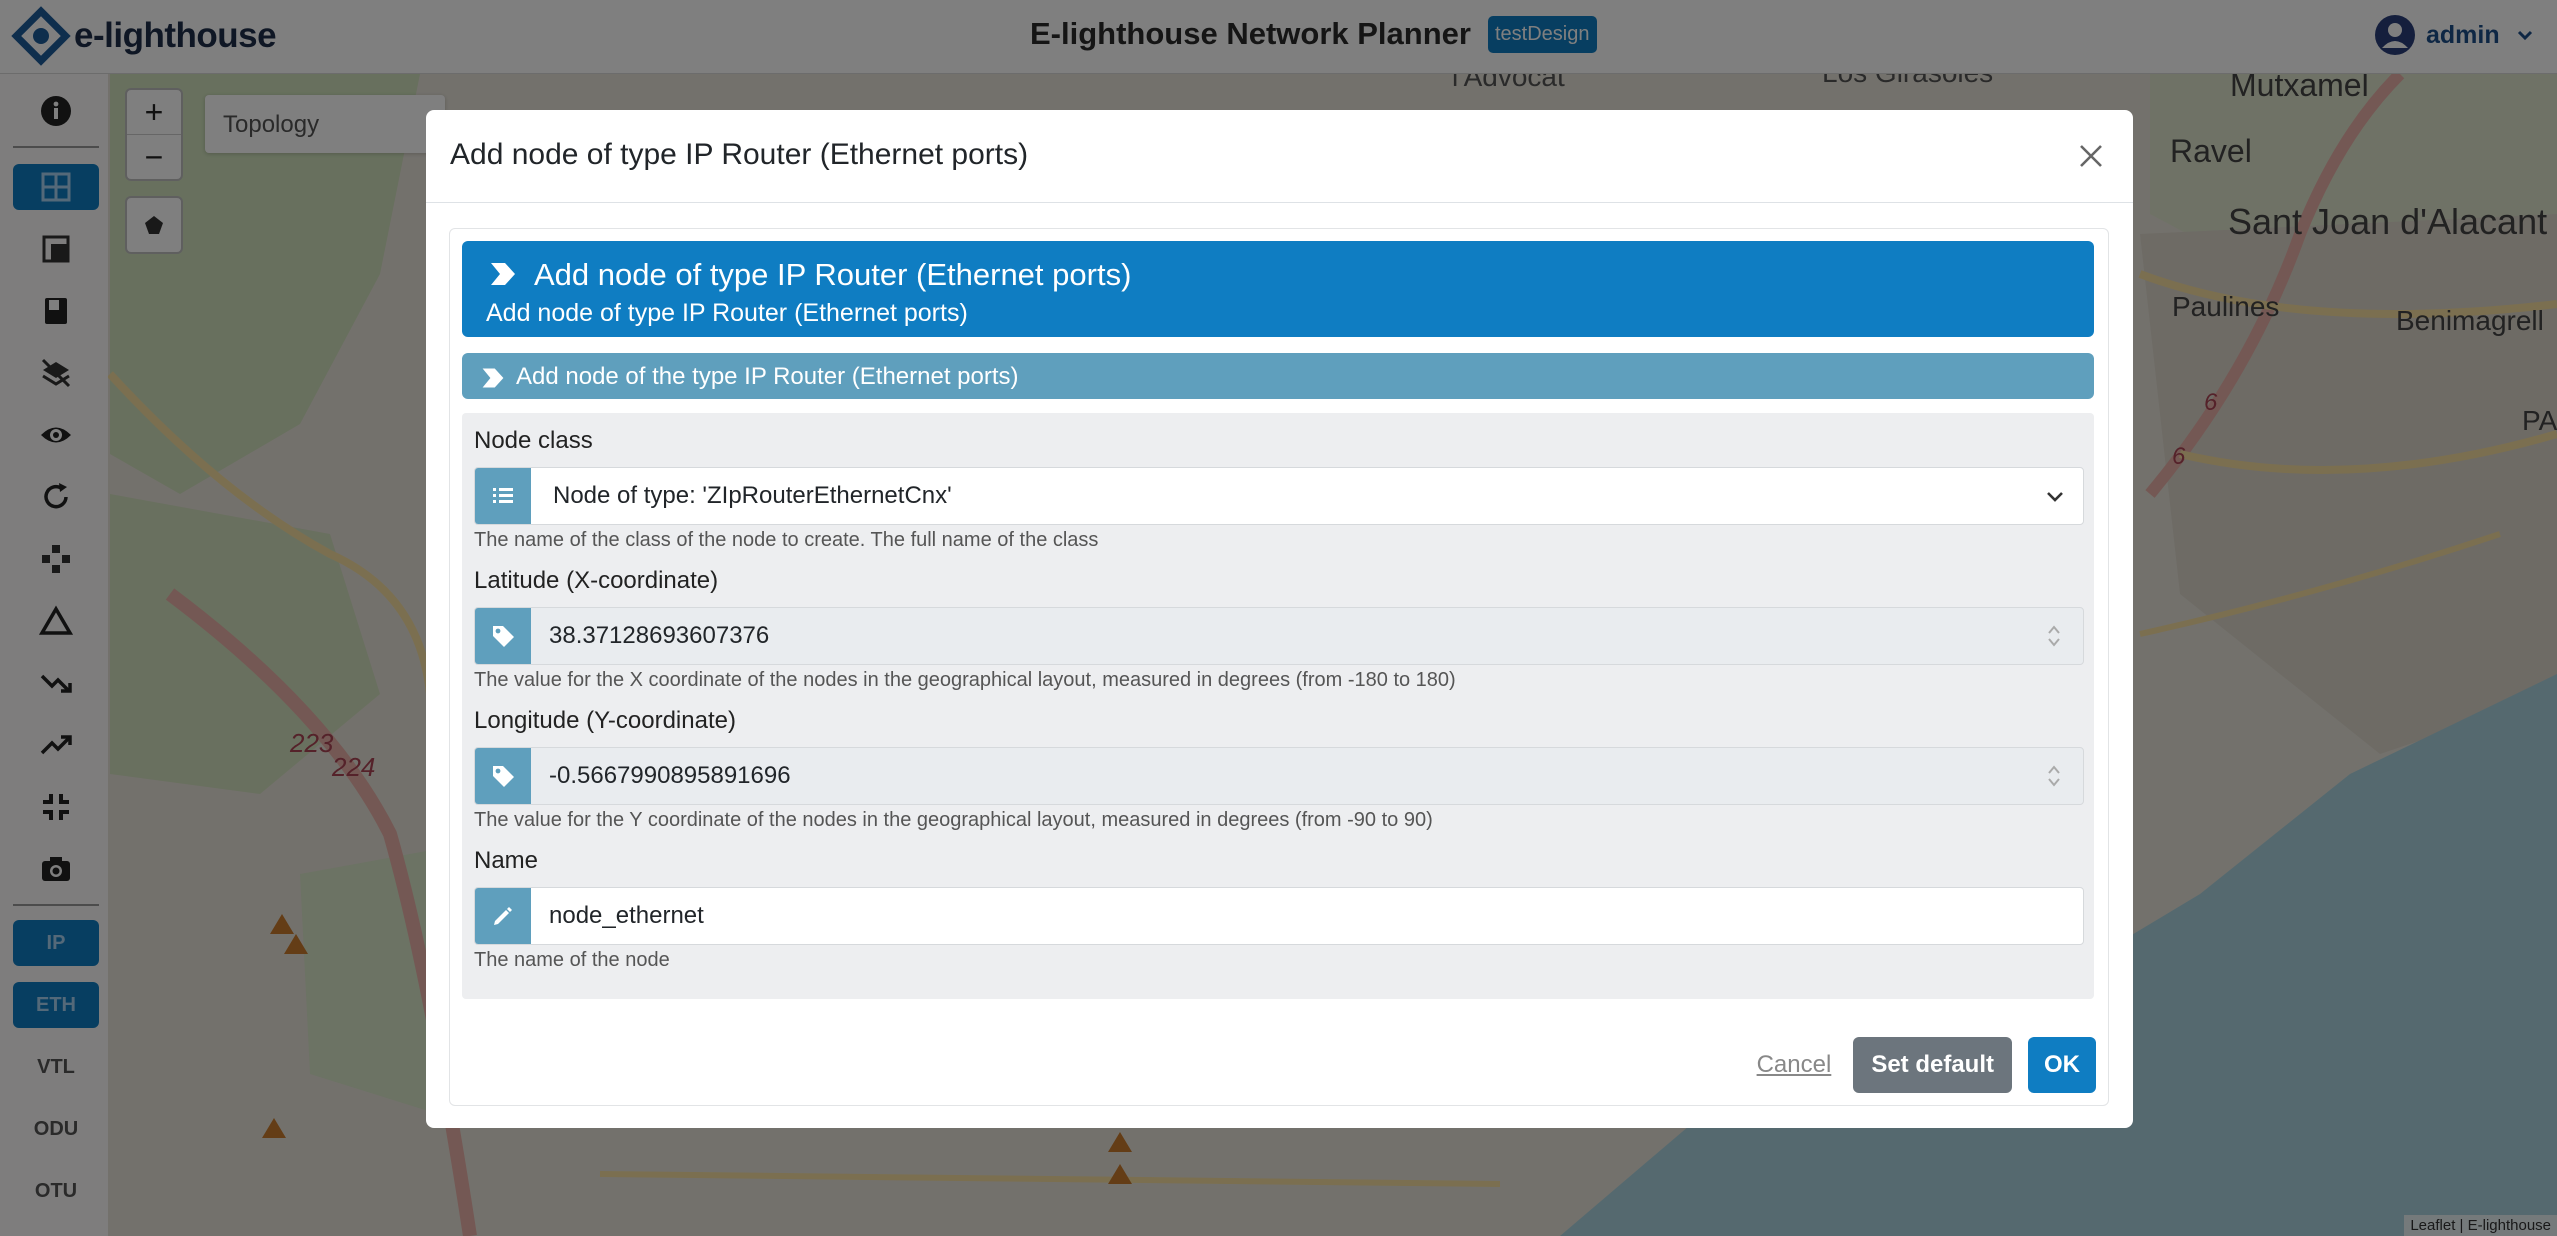  What do you see at coordinates (605, 720) in the screenshot?
I see `longitude-label: Longitude (Y-coordinate)` at bounding box center [605, 720].